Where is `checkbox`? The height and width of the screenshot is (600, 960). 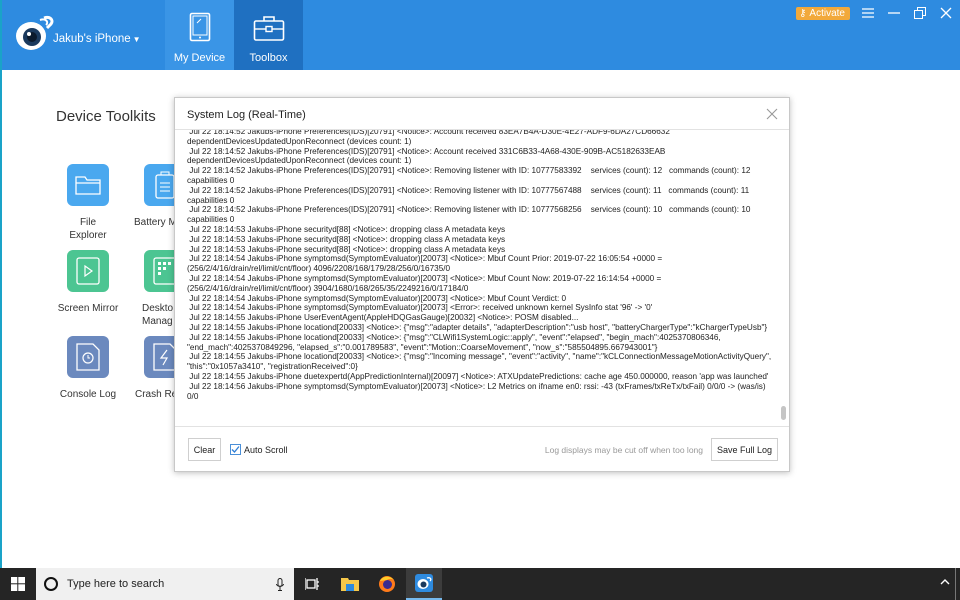
checkbox is located at coordinates (235, 449).